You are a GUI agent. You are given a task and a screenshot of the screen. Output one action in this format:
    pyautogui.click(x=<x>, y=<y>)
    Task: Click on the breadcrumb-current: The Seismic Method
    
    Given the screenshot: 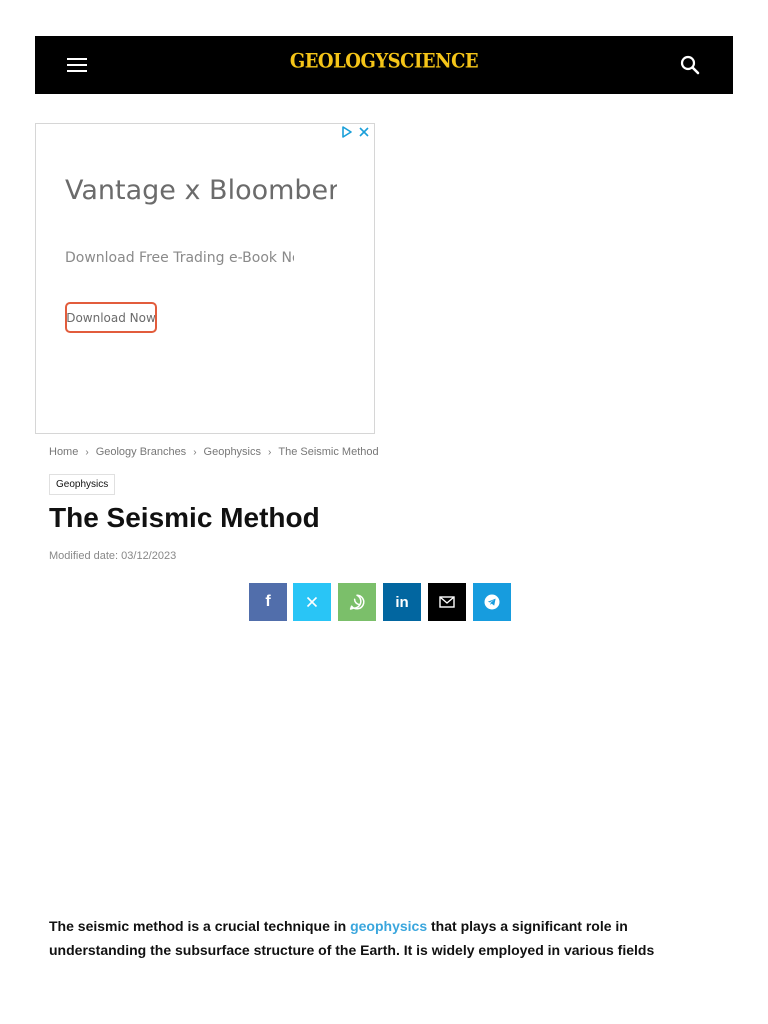 What is the action you would take?
    pyautogui.click(x=328, y=452)
    